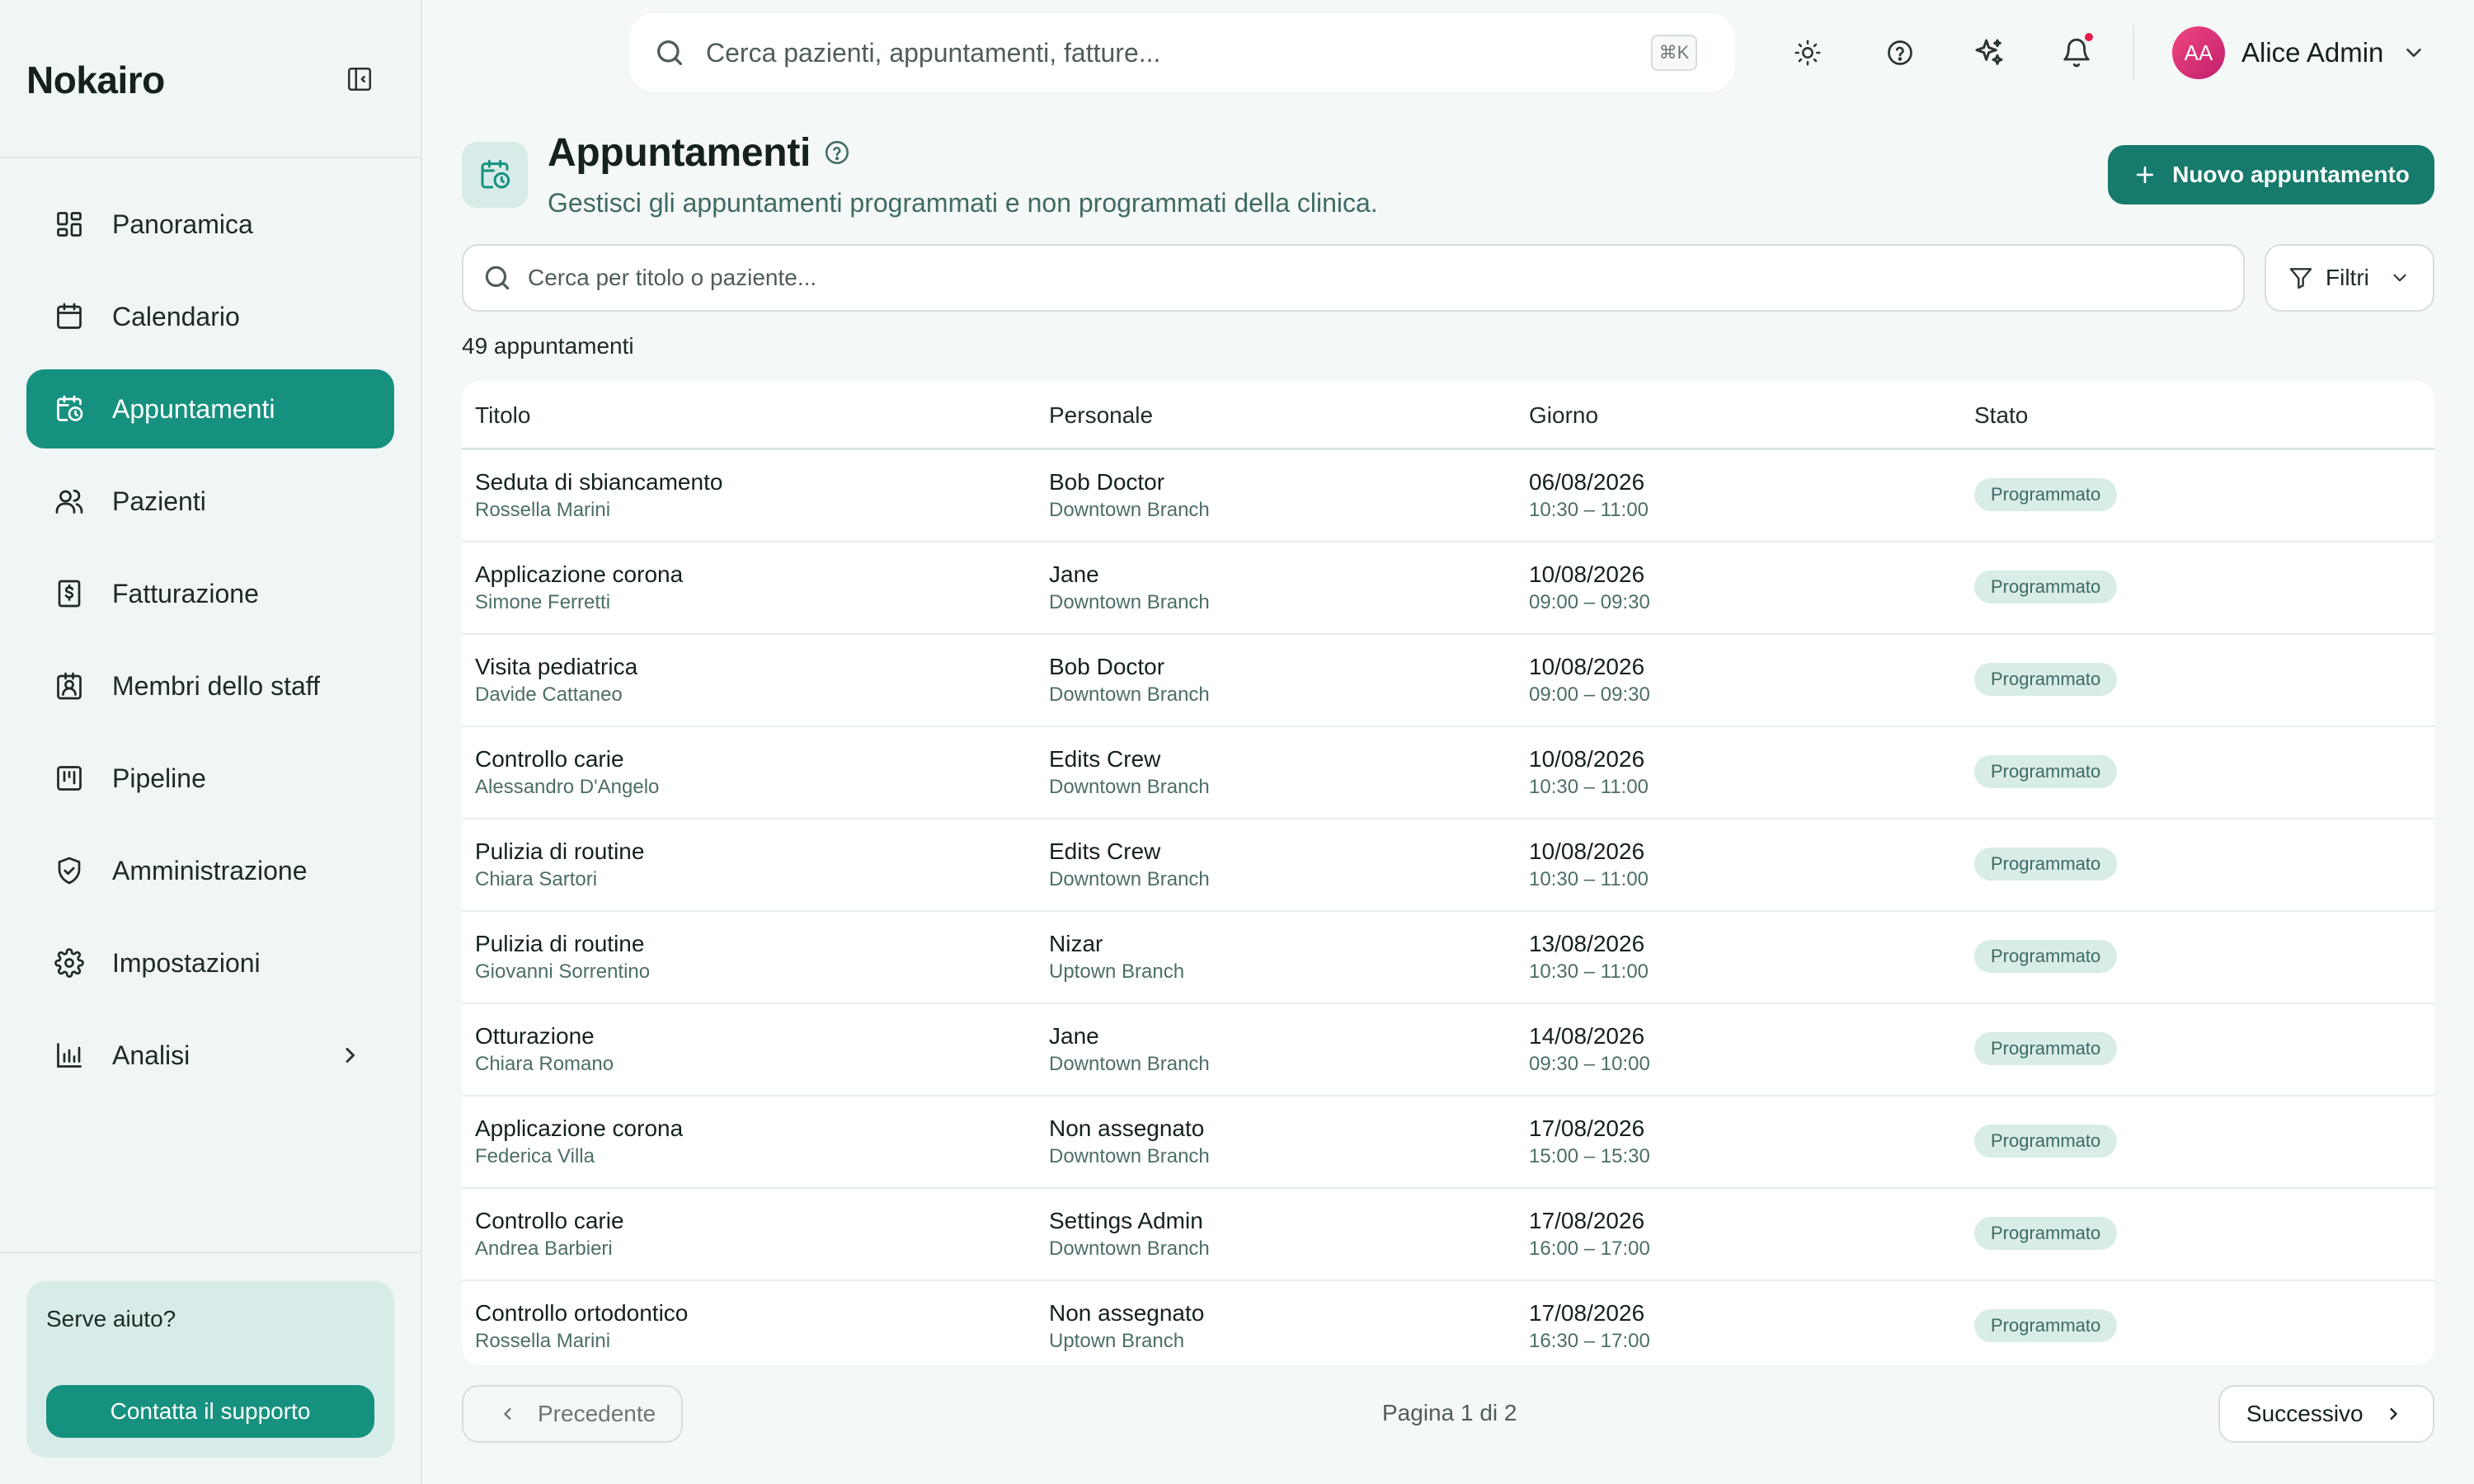 Image resolution: width=2474 pixels, height=1484 pixels. What do you see at coordinates (560, 851) in the screenshot?
I see `appointment-title: Pulizia di routine` at bounding box center [560, 851].